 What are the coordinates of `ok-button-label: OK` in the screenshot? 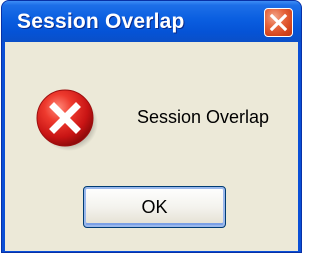 It's located at (154, 206).